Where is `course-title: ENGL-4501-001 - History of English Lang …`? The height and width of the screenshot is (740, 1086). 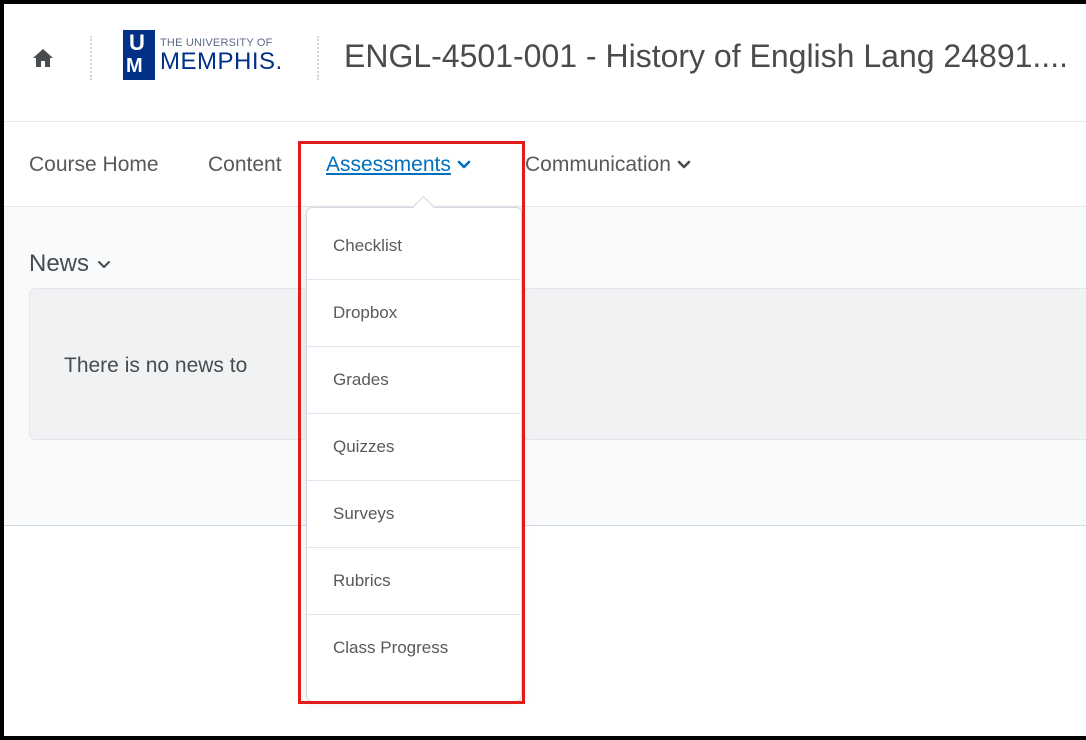 course-title: ENGL-4501-001 - History of English Lang … is located at coordinates (706, 56).